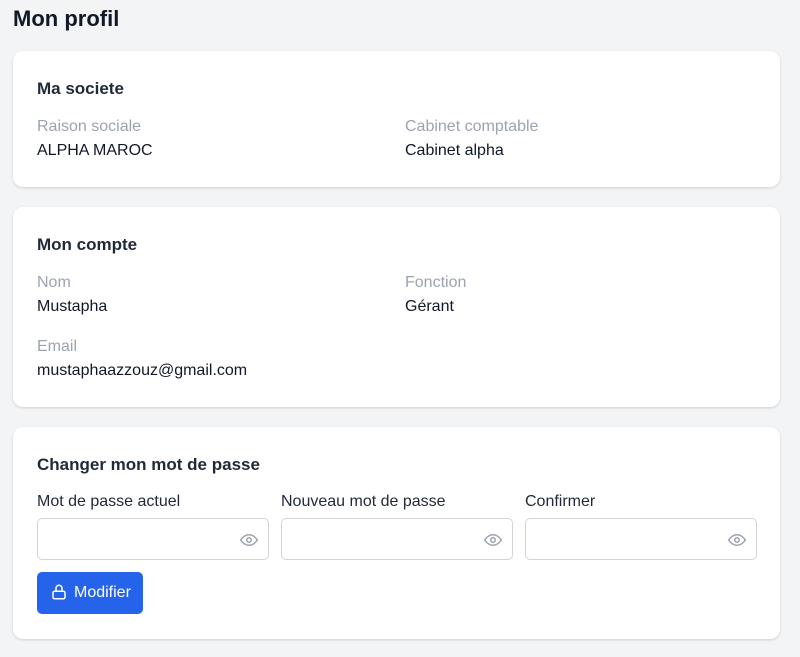 This screenshot has height=657, width=800. I want to click on company-name-label: Raison sociale, so click(89, 126).